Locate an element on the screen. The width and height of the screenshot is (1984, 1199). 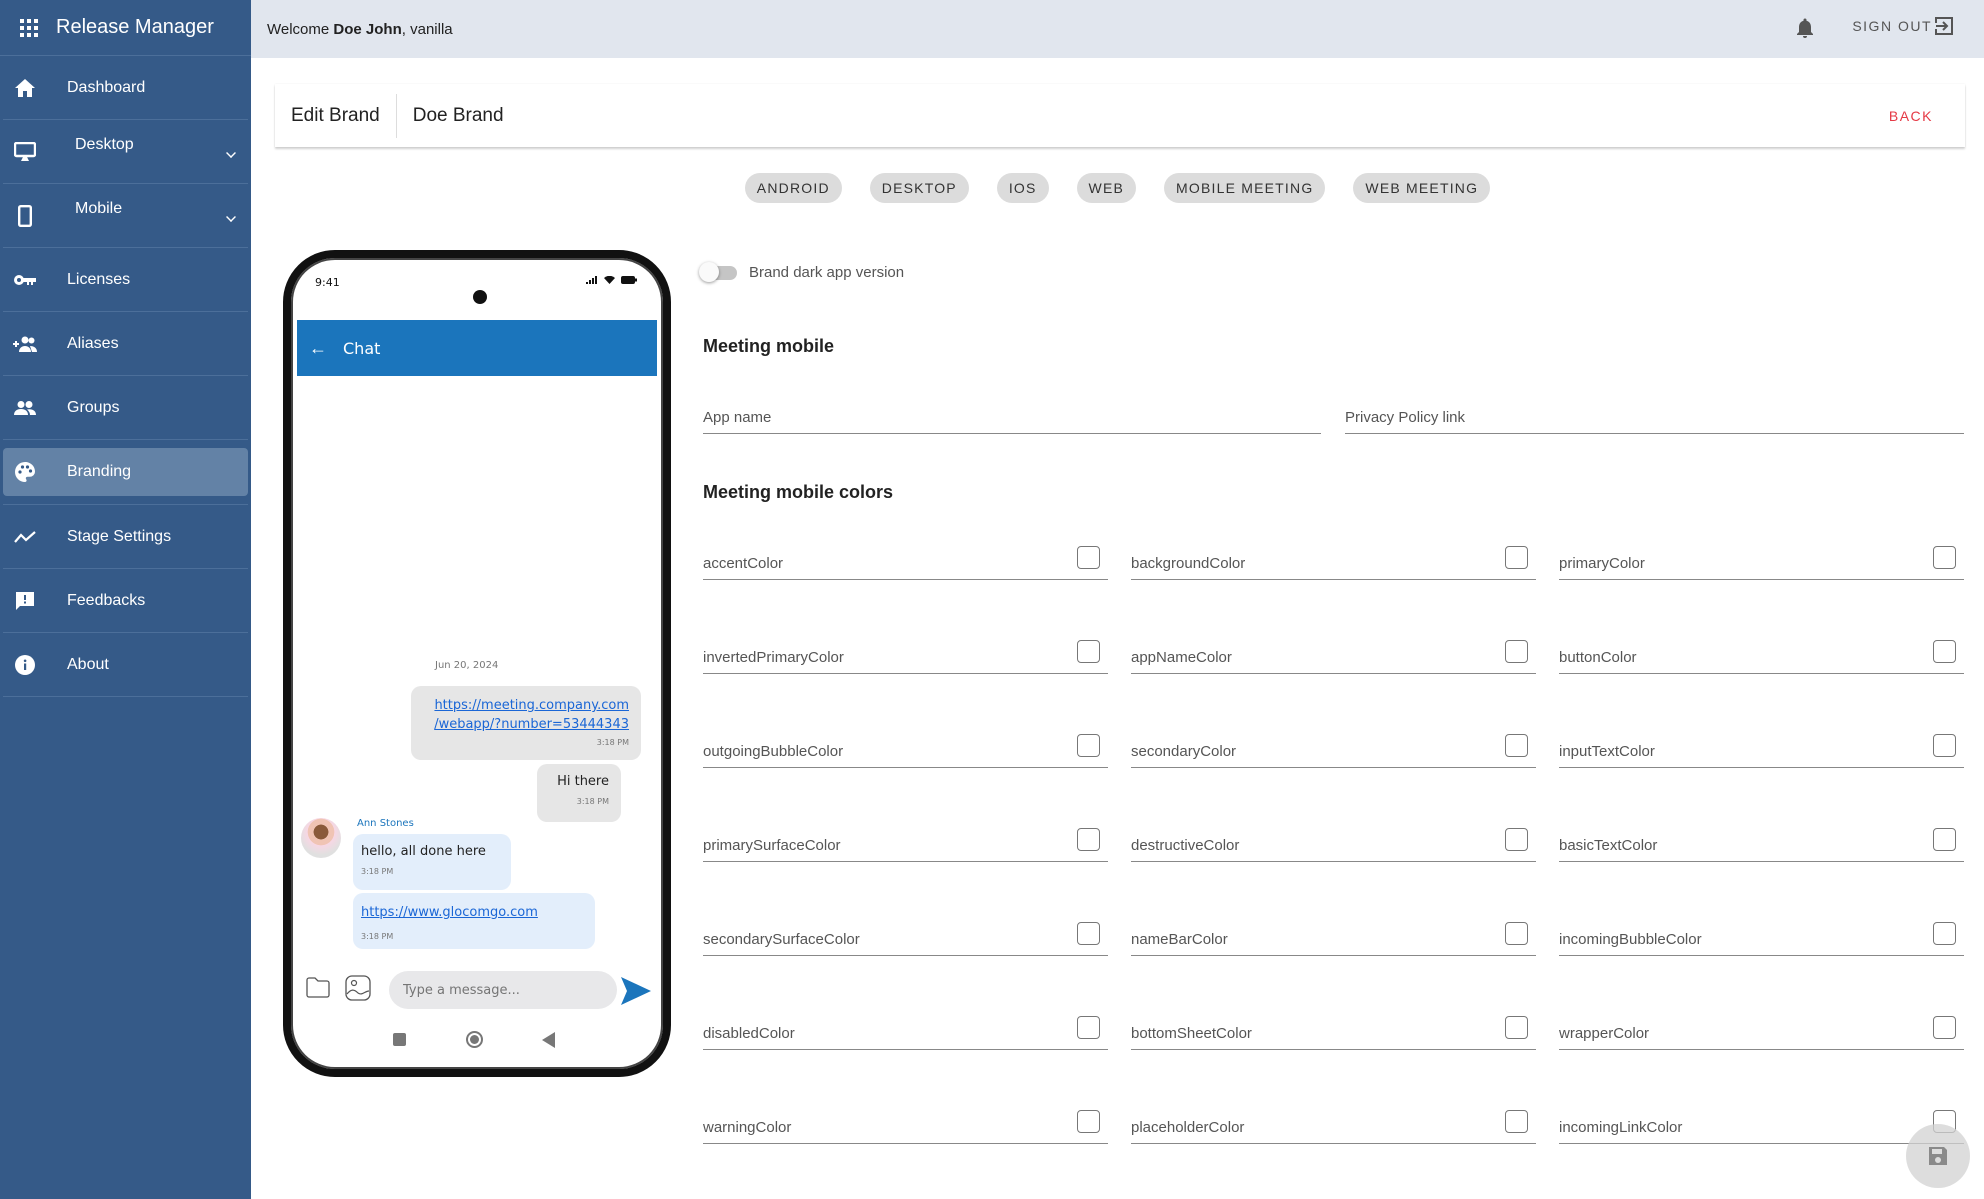
privacy-link-field: Privacy Policy link is located at coordinates (1654, 417).